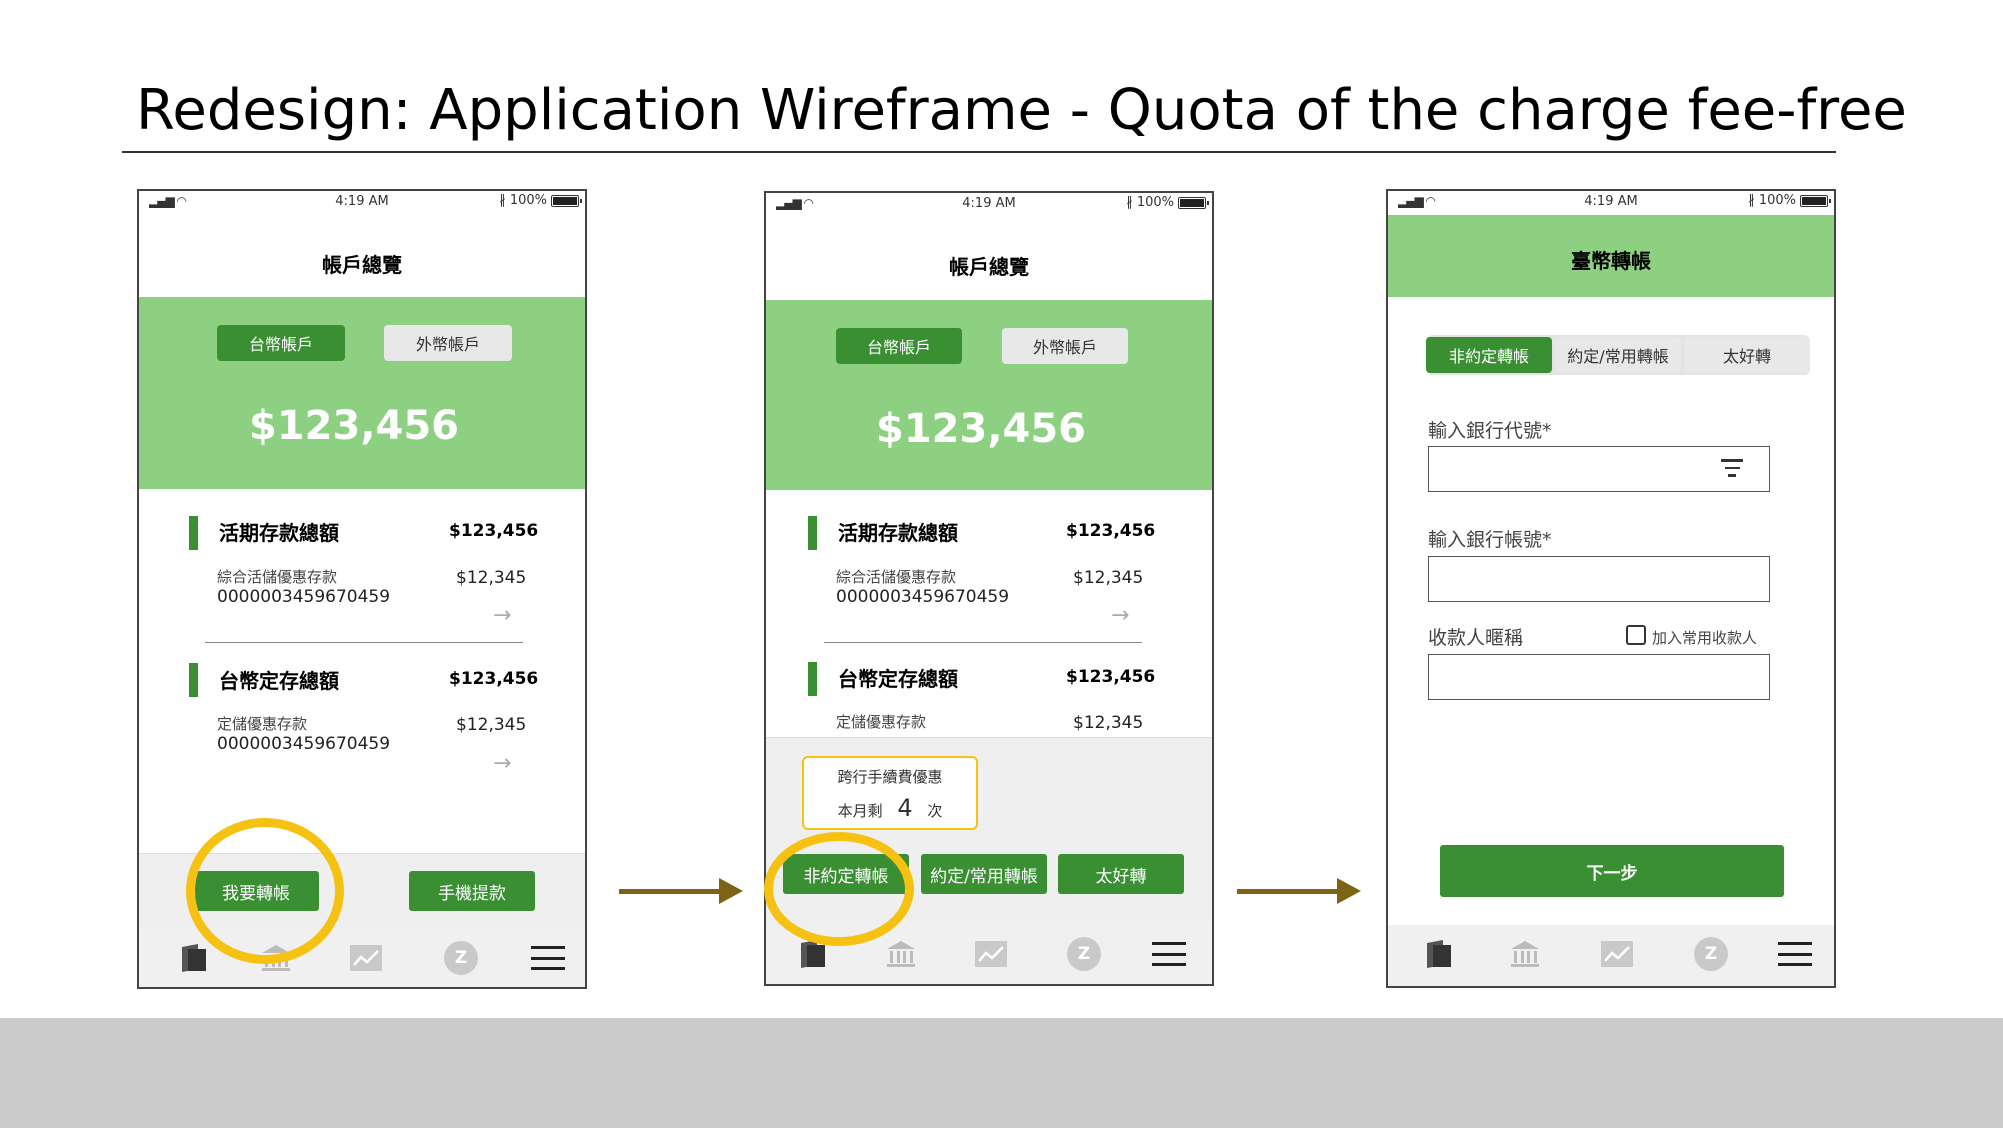 The height and width of the screenshot is (1128, 2003). I want to click on highlight-circle-non-designated, so click(839, 889).